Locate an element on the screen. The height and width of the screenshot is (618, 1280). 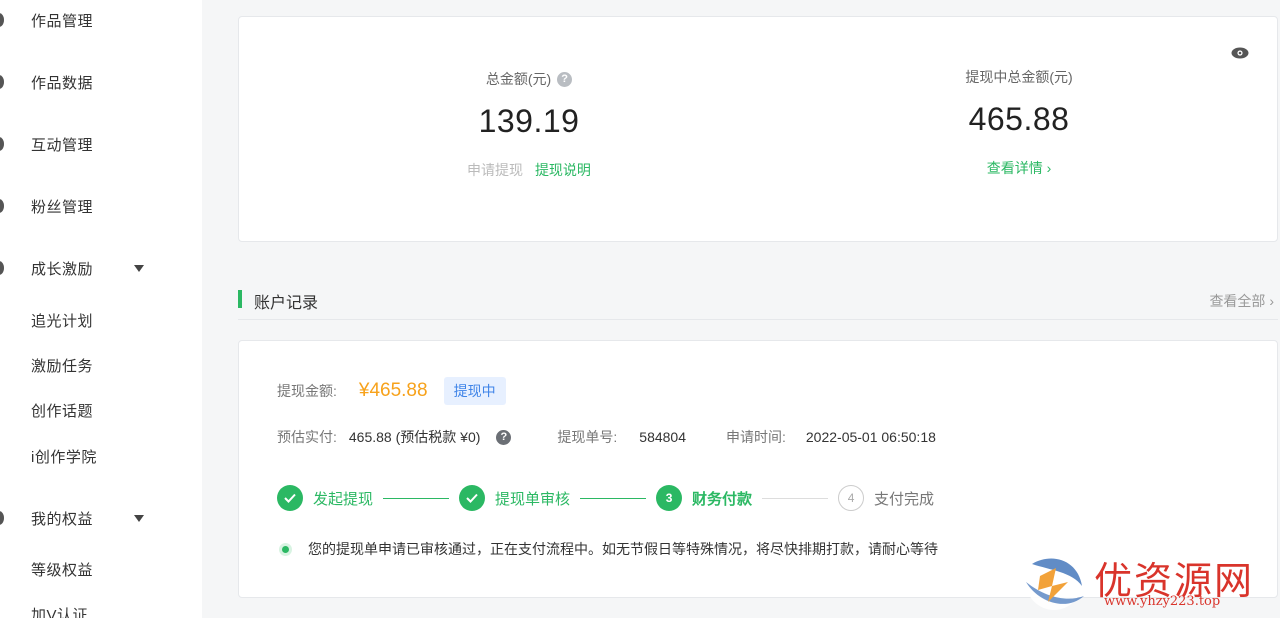
step-label: 提现单审核 is located at coordinates (533, 499).